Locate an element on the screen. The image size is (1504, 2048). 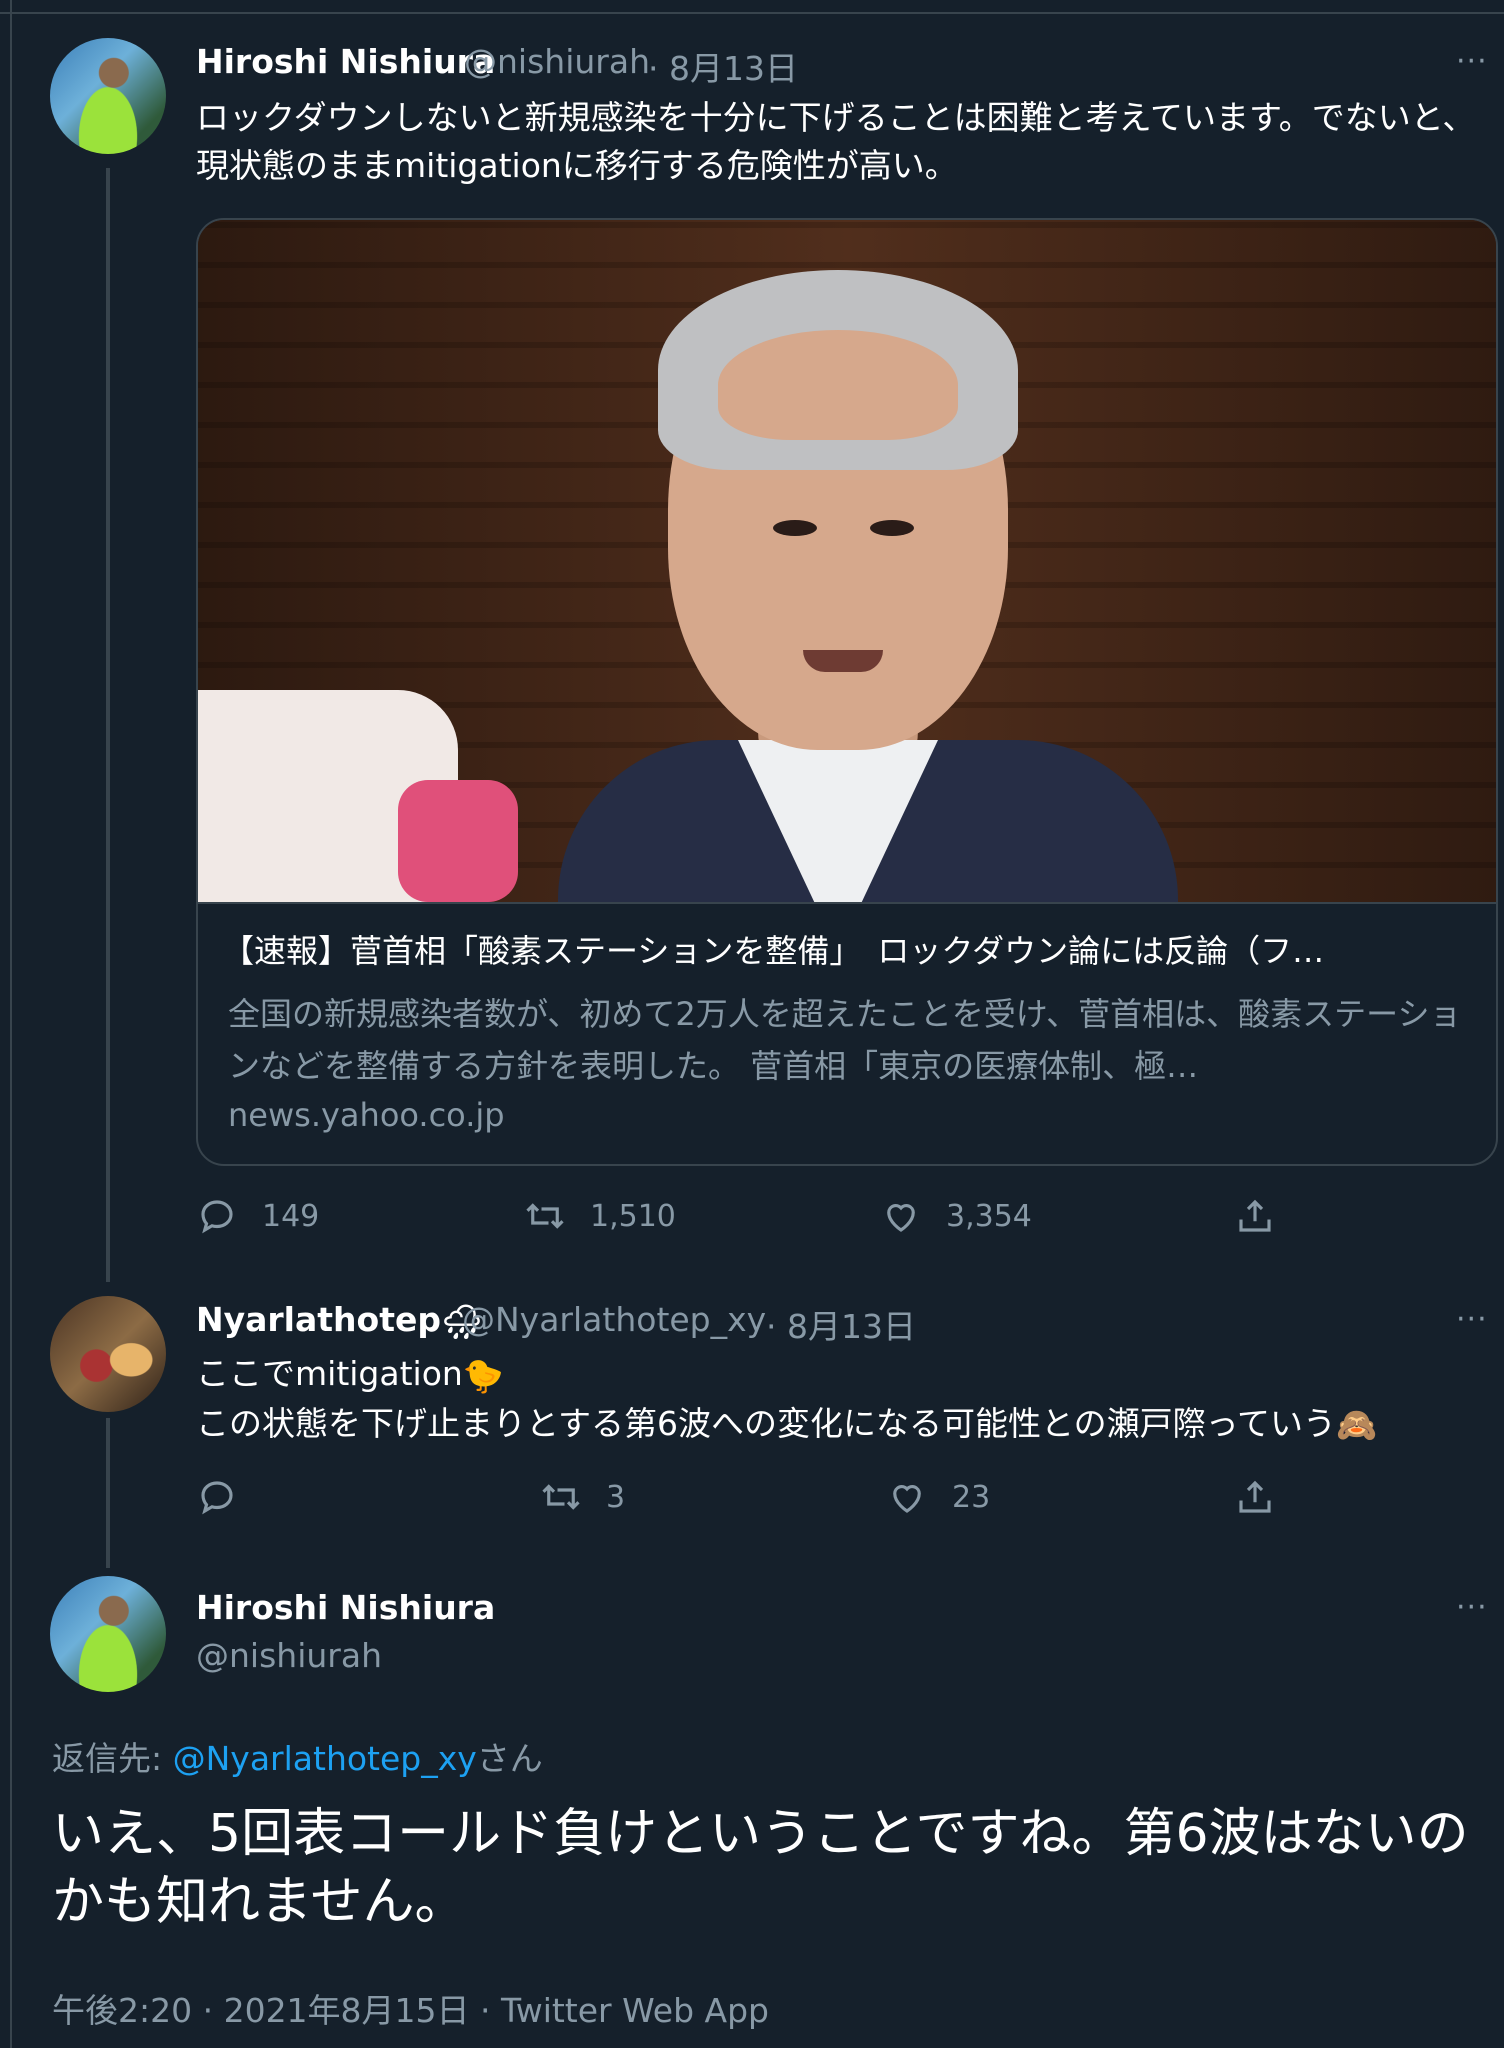
reply-button: 149 is located at coordinates (257, 1216).